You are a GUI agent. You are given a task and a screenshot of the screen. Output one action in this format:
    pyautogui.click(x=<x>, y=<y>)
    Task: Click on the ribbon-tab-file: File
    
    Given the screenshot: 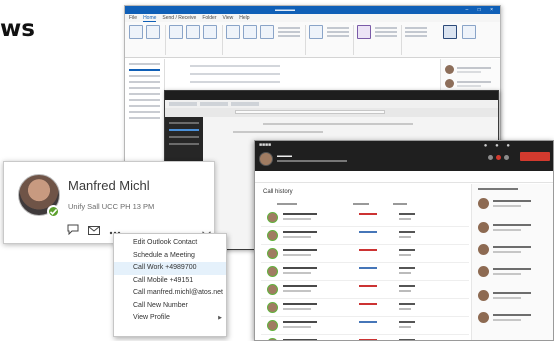 What is the action you would take?
    pyautogui.click(x=133, y=18)
    